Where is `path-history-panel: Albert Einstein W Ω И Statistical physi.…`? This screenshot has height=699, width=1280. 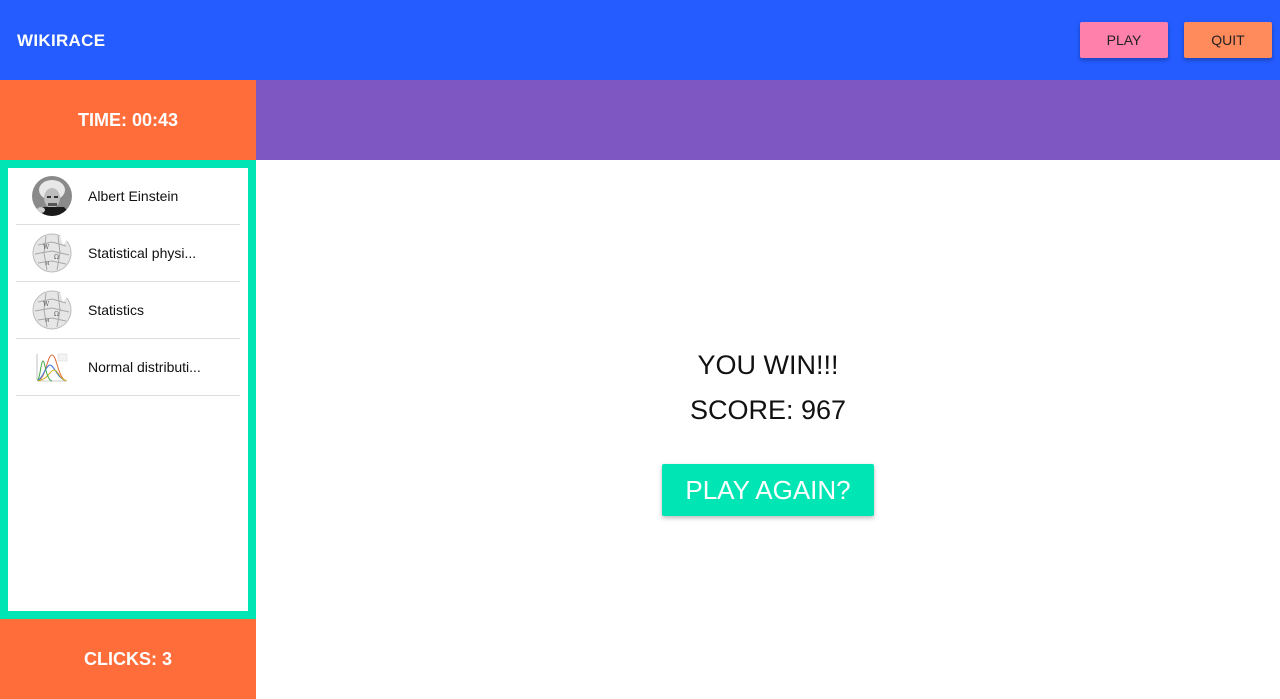 path-history-panel: Albert Einstein W Ω И Statistical physi.… is located at coordinates (128, 389).